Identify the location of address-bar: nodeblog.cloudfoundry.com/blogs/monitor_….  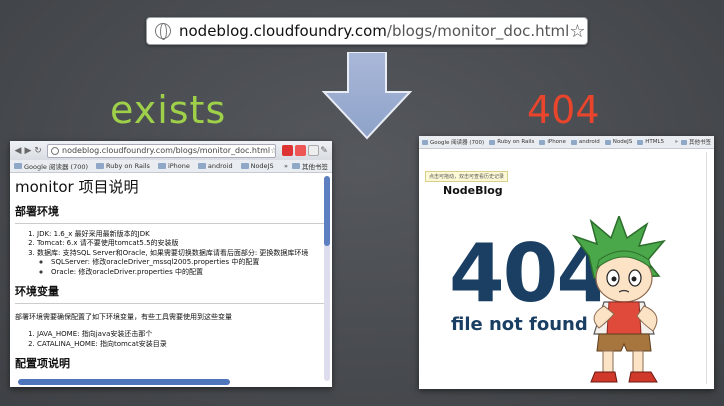
(367, 31).